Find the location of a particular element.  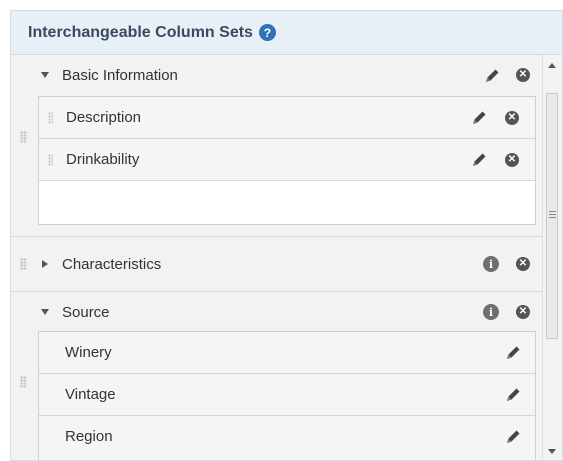

scrollbar-thumb is located at coordinates (552, 216).